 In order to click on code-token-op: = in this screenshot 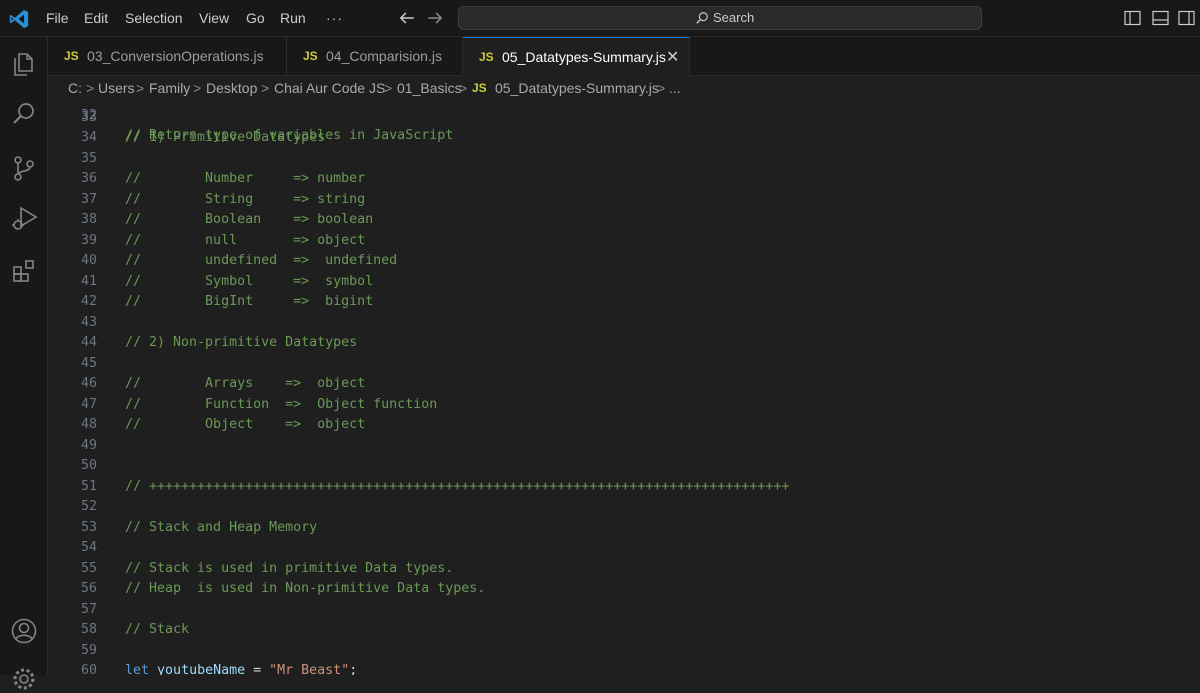, I will do `click(257, 669)`.